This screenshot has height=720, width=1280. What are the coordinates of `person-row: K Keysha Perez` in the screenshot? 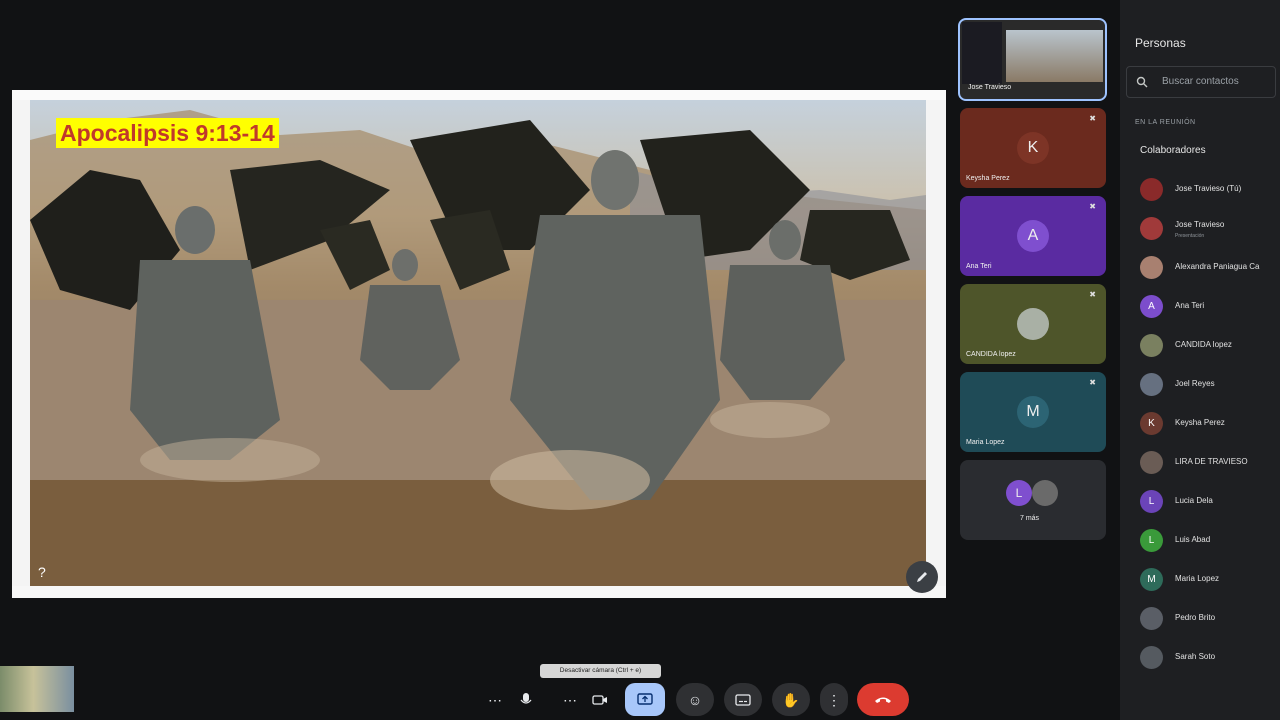 It's located at (1210, 424).